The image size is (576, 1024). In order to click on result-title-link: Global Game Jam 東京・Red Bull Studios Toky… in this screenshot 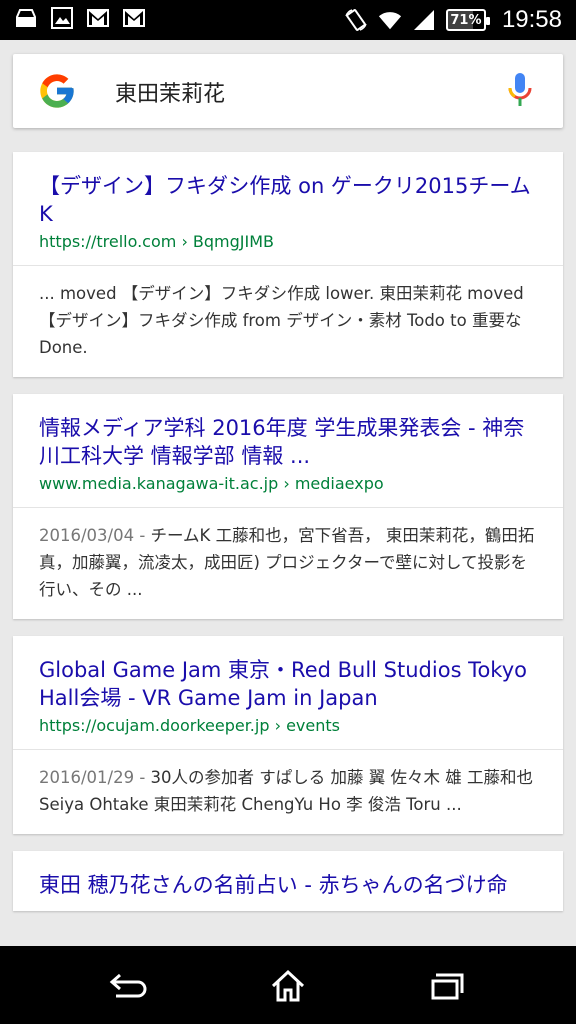, I will do `click(288, 684)`.